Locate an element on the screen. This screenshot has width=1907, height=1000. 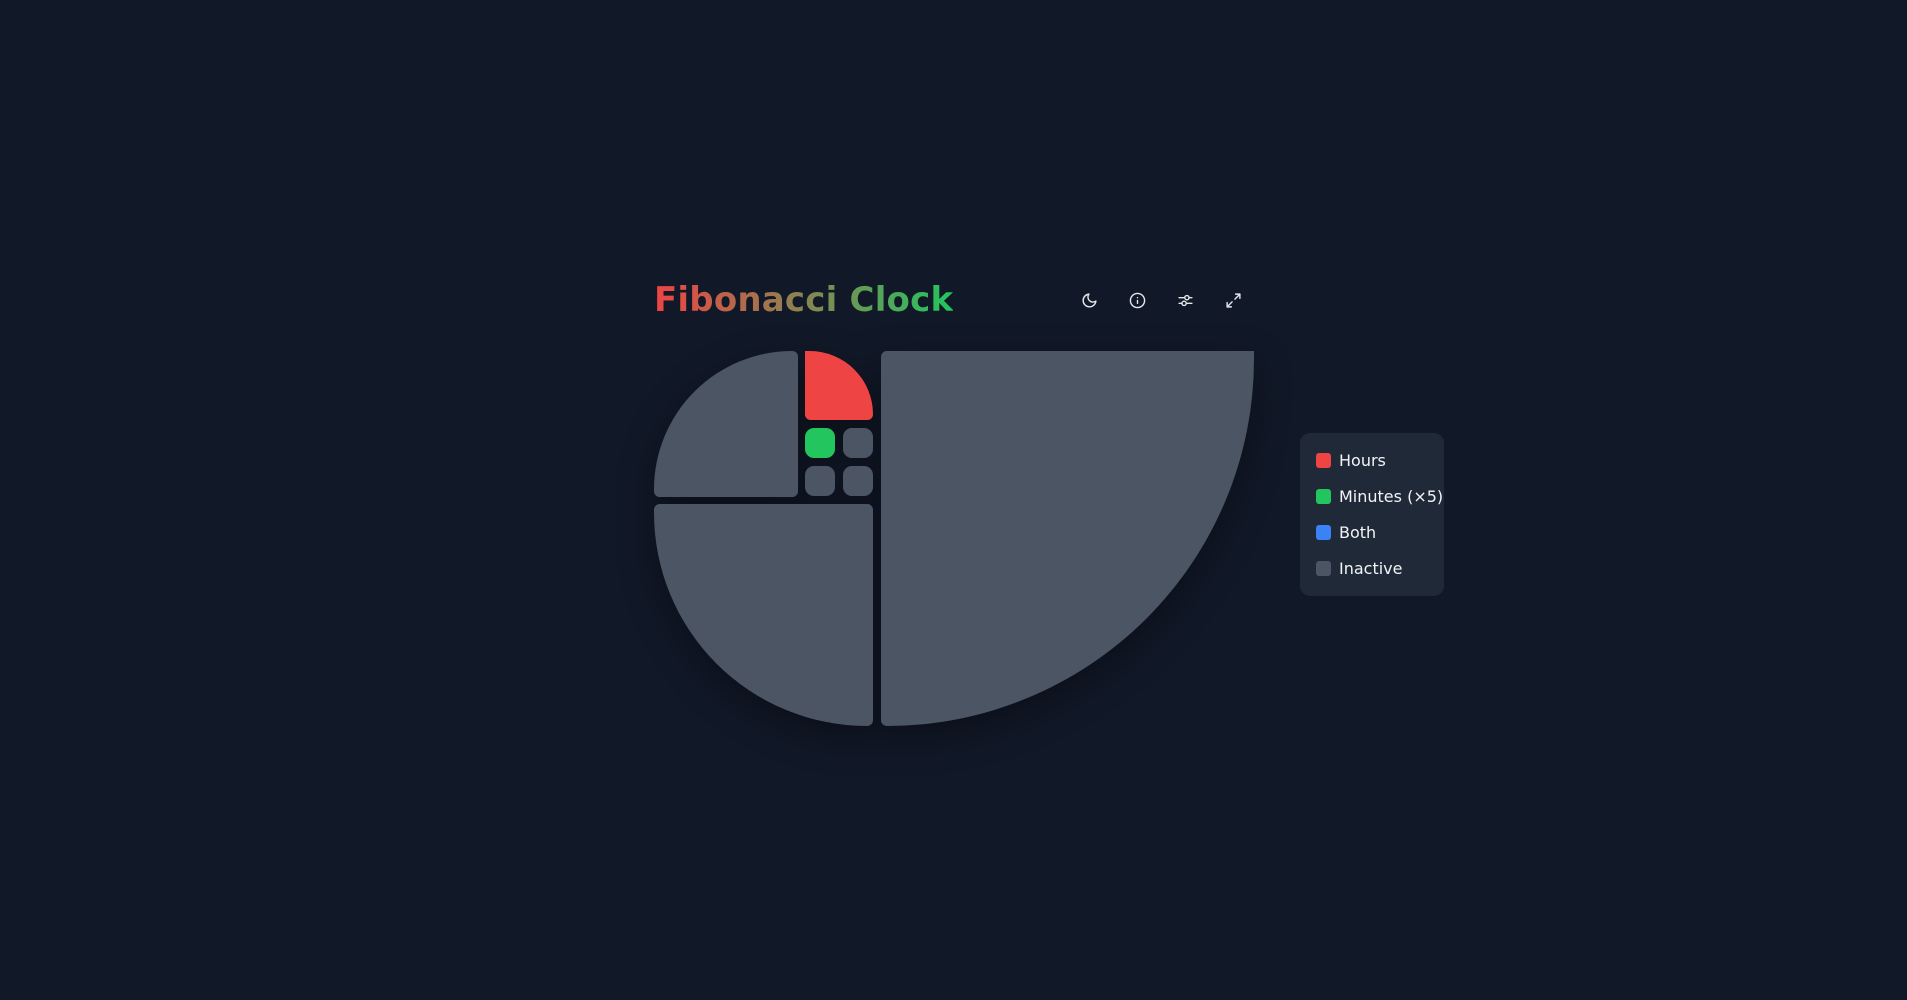
title-word-fibonacci: Fibonacci is located at coordinates (746, 300).